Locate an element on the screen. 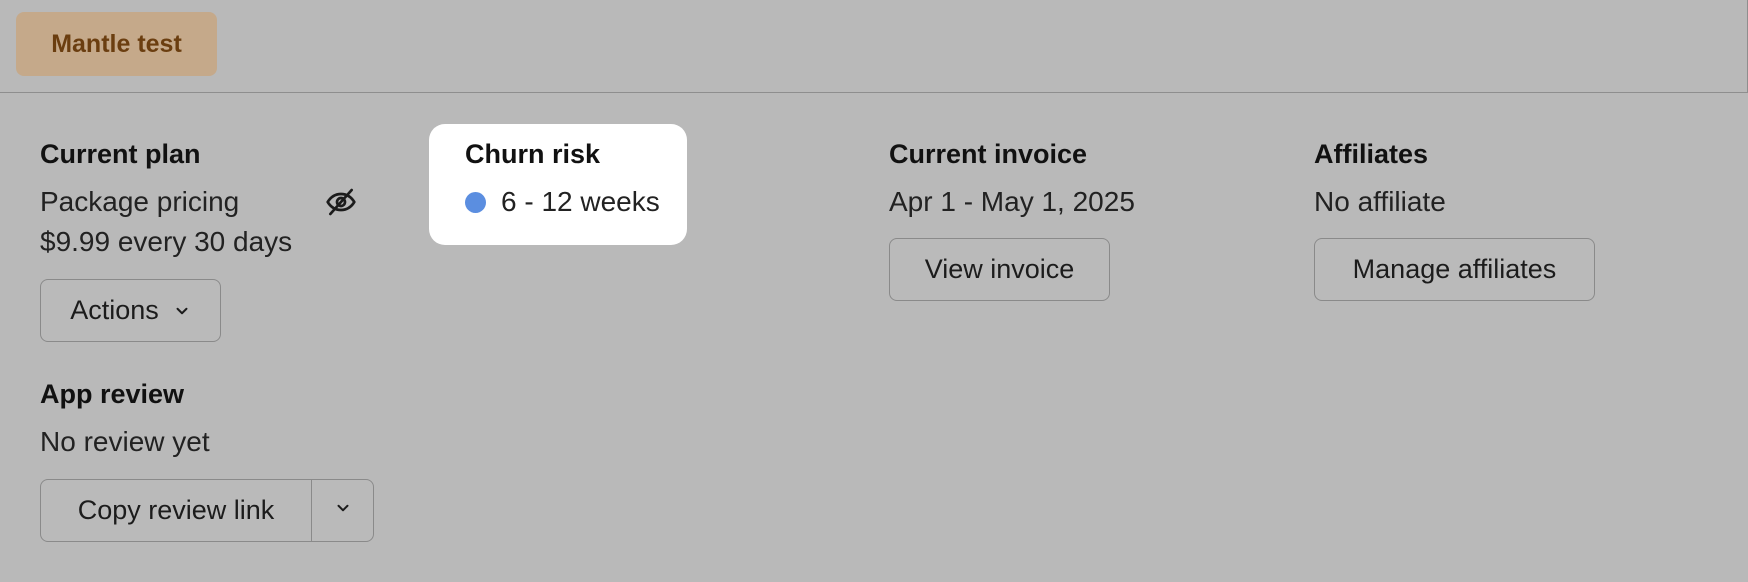 This screenshot has width=1748, height=582. current-invoice-title: Current invoice is located at coordinates (988, 154).